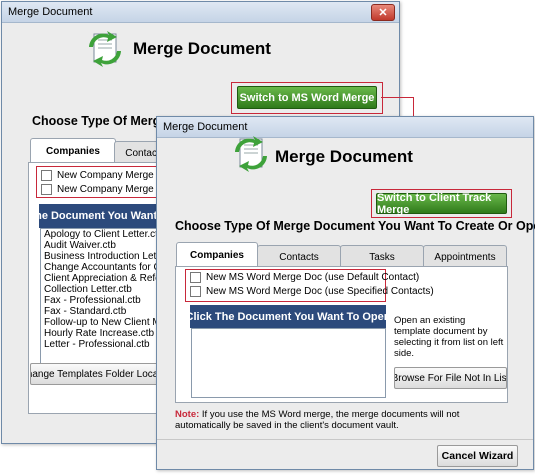 This screenshot has width=535, height=475. I want to click on change-templates-folder-button: Change Templates Folder Location, so click(97, 374).